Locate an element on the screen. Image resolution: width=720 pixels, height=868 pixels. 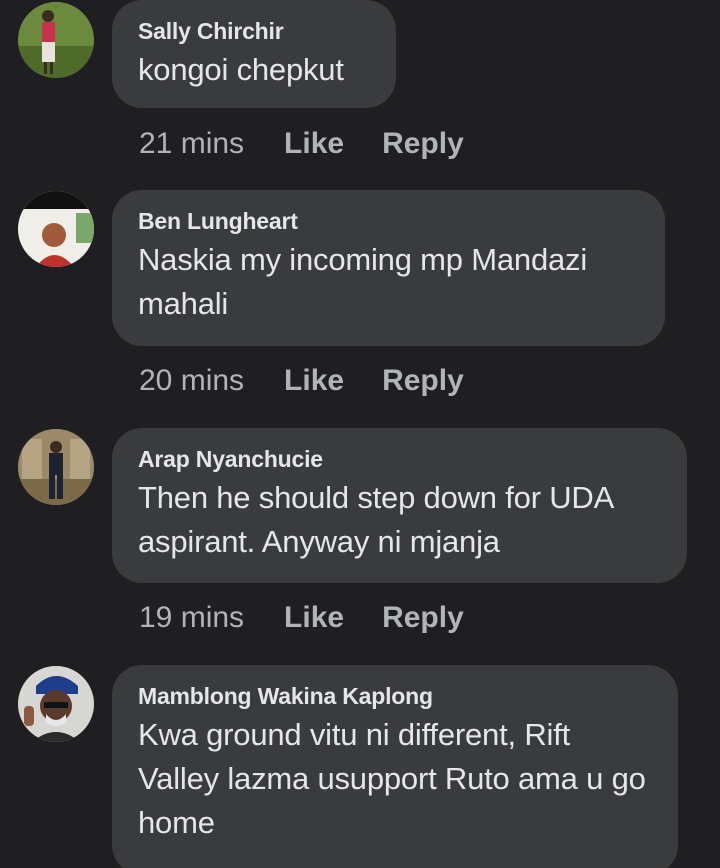
comment-timestamp: 20 mins is located at coordinates (191, 381).